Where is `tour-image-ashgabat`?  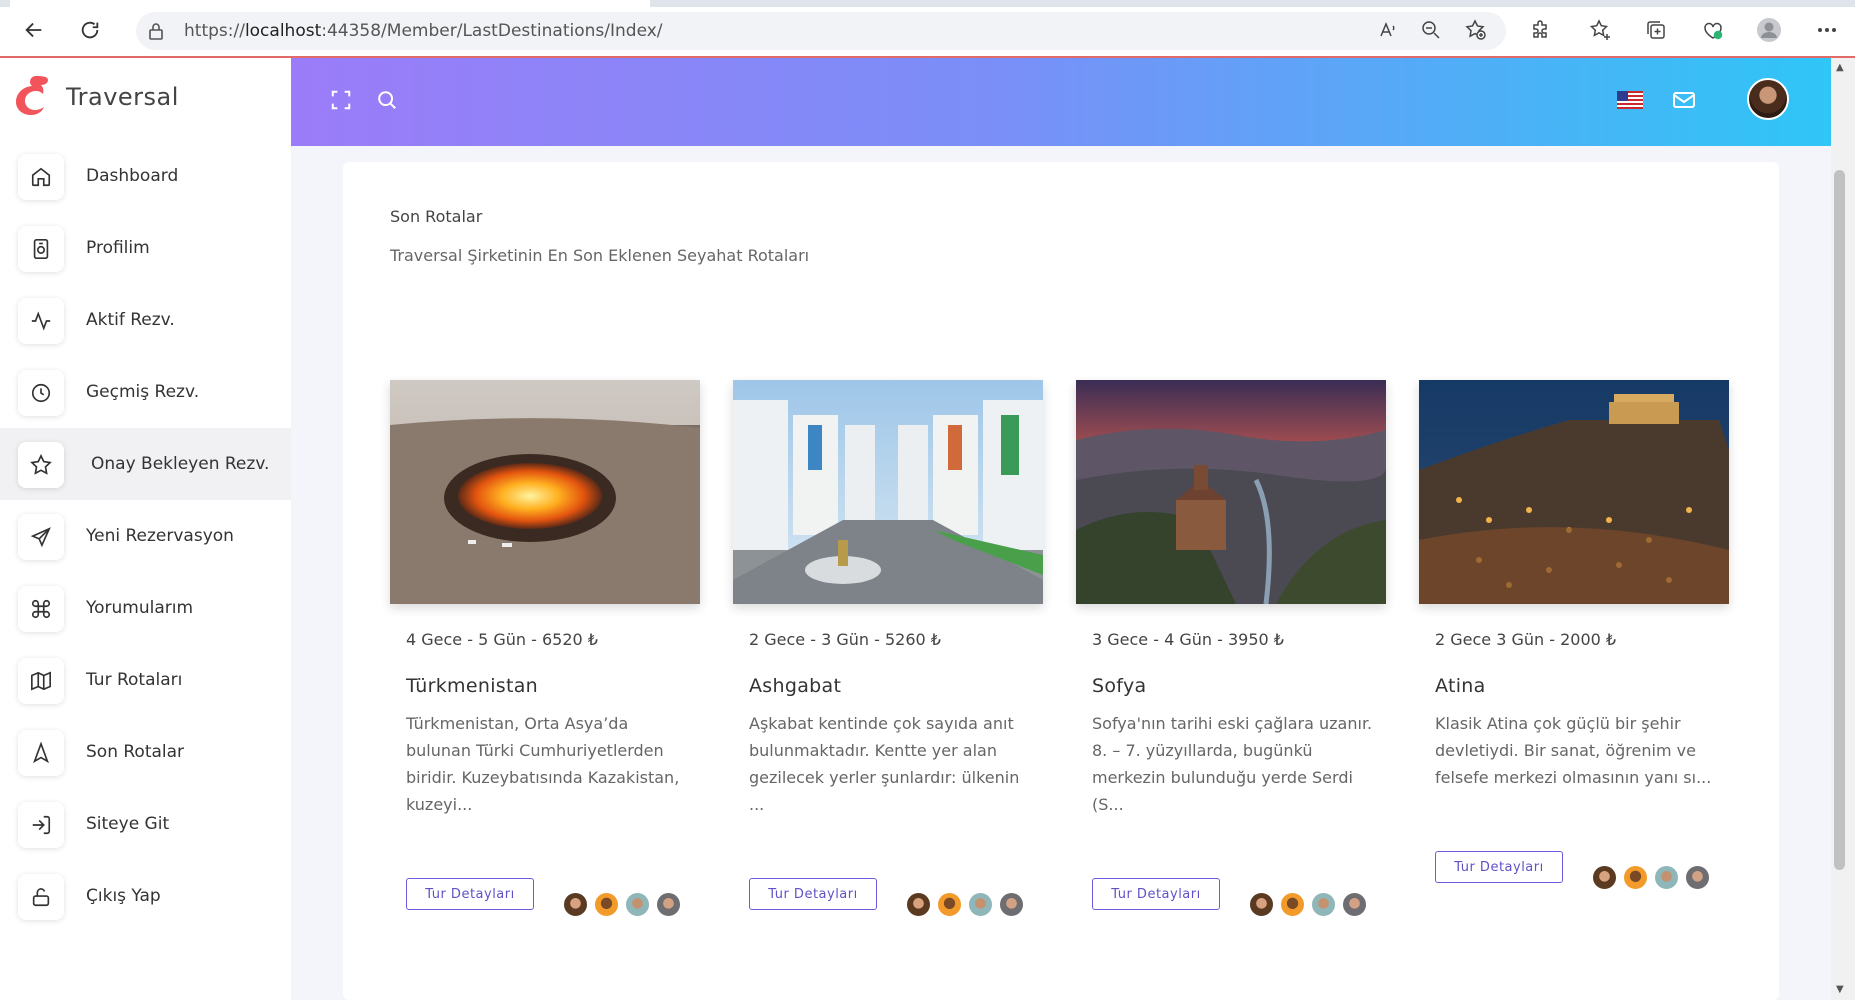
tour-image-ashgabat is located at coordinates (888, 492).